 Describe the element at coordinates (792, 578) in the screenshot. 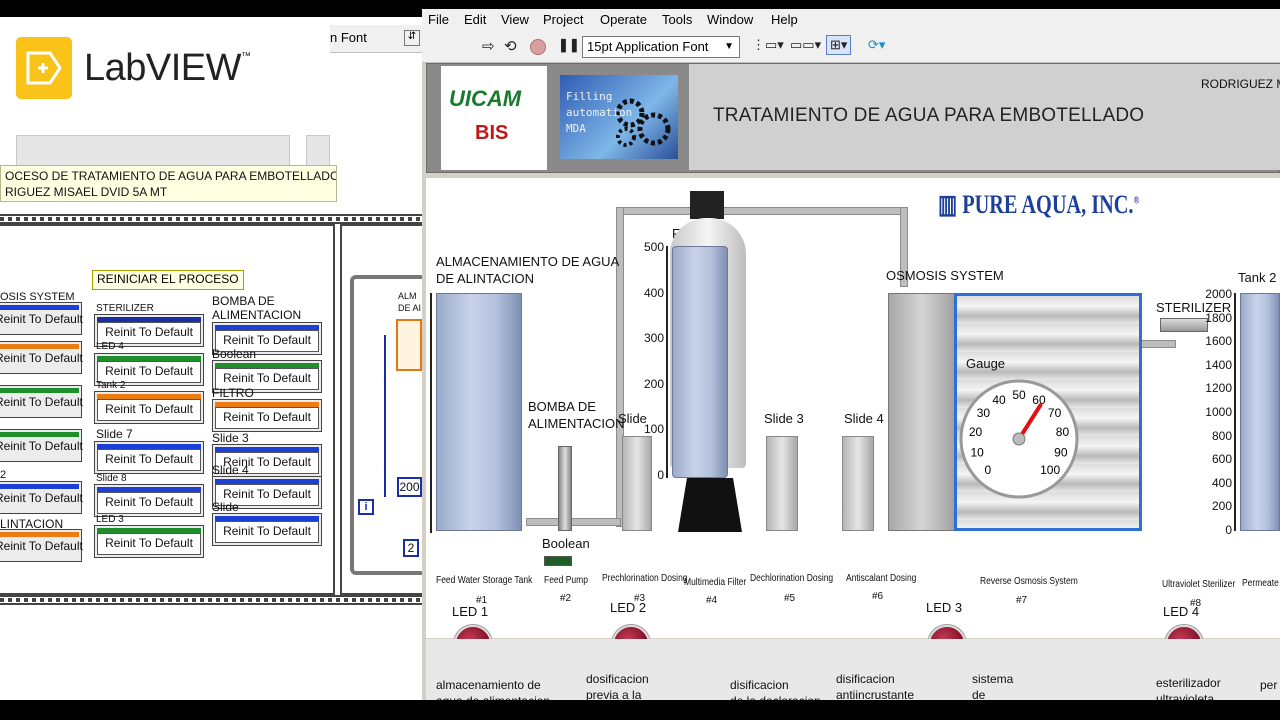

I see `caption-dechlorination: Dechlorination Dosing` at that location.